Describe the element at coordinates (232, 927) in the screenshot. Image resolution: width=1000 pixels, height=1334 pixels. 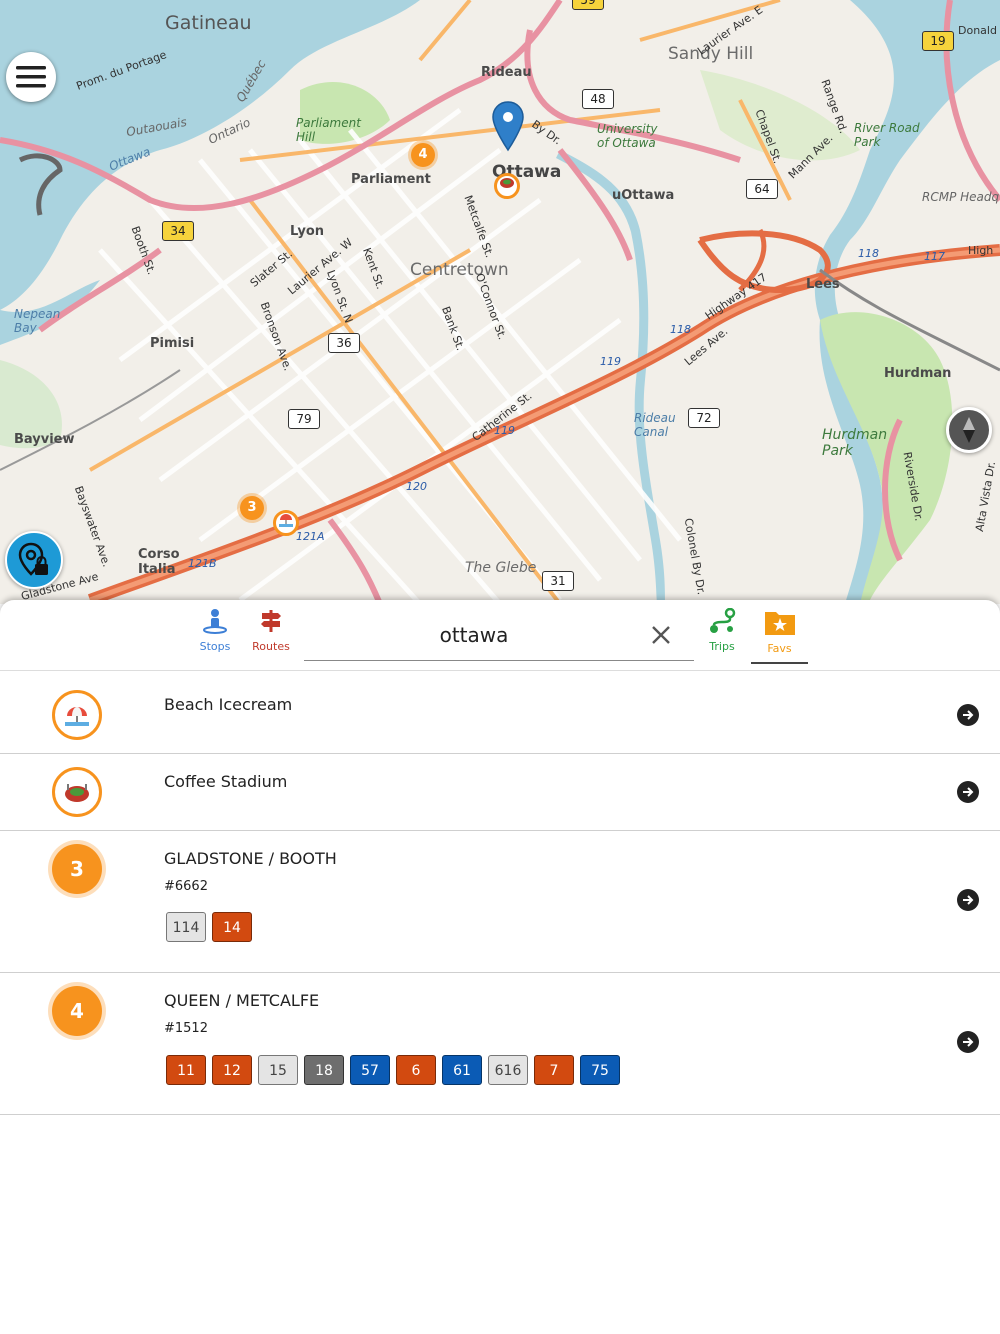
I see `route-chip: 14` at that location.